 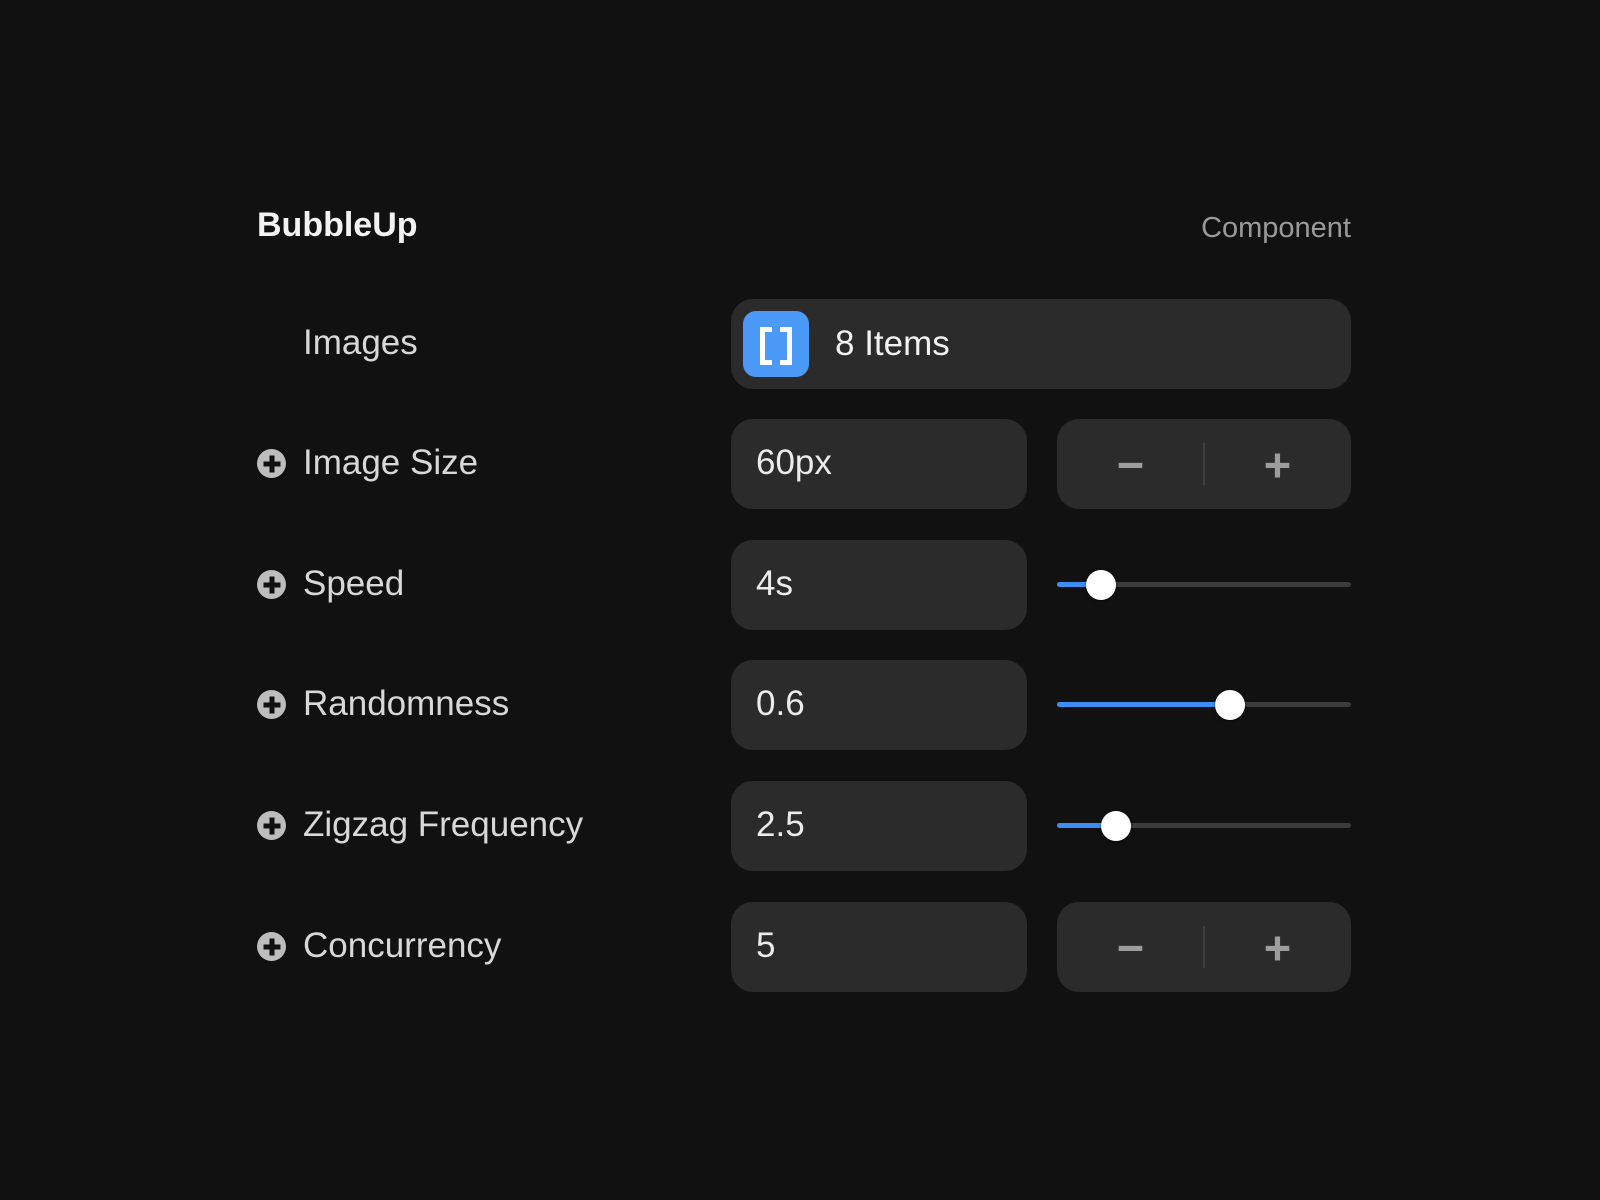 I want to click on add-randomness-icon, so click(x=271, y=704).